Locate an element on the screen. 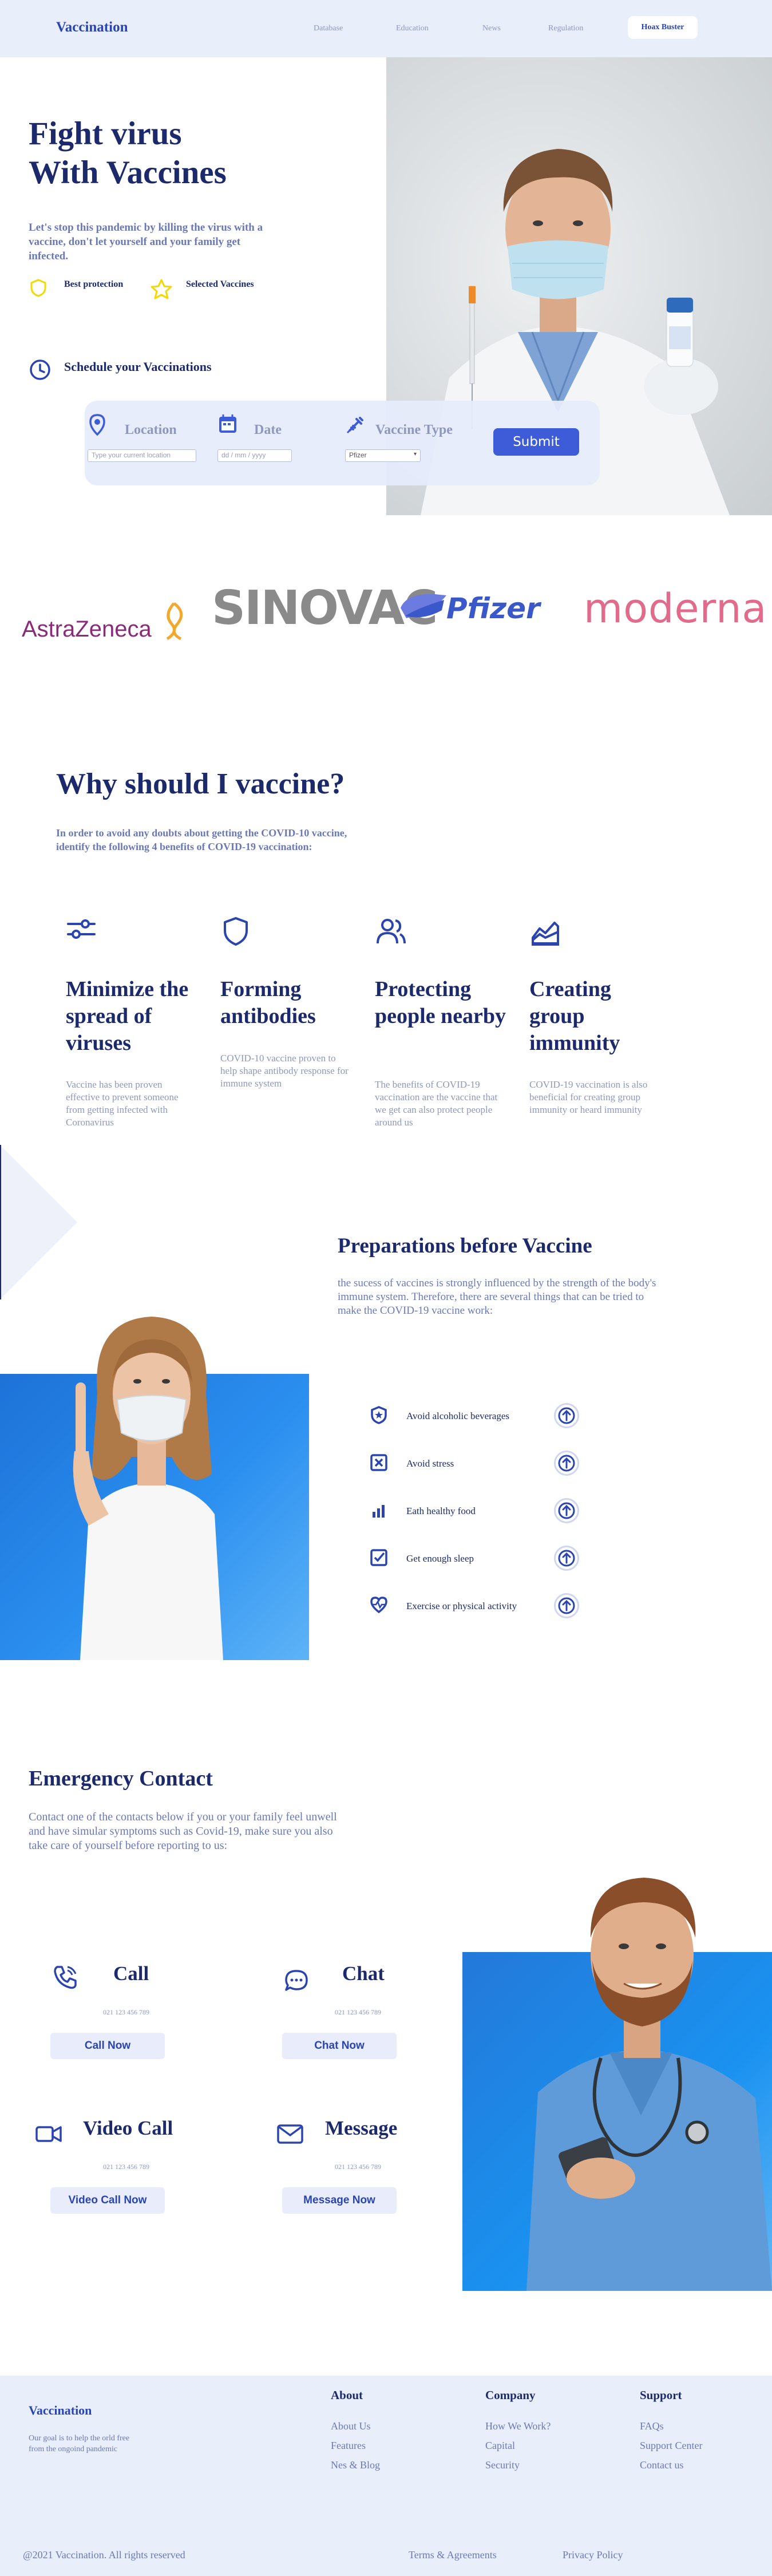 The width and height of the screenshot is (772, 2576). footer-link-contact-us: Contact us is located at coordinates (662, 2465).